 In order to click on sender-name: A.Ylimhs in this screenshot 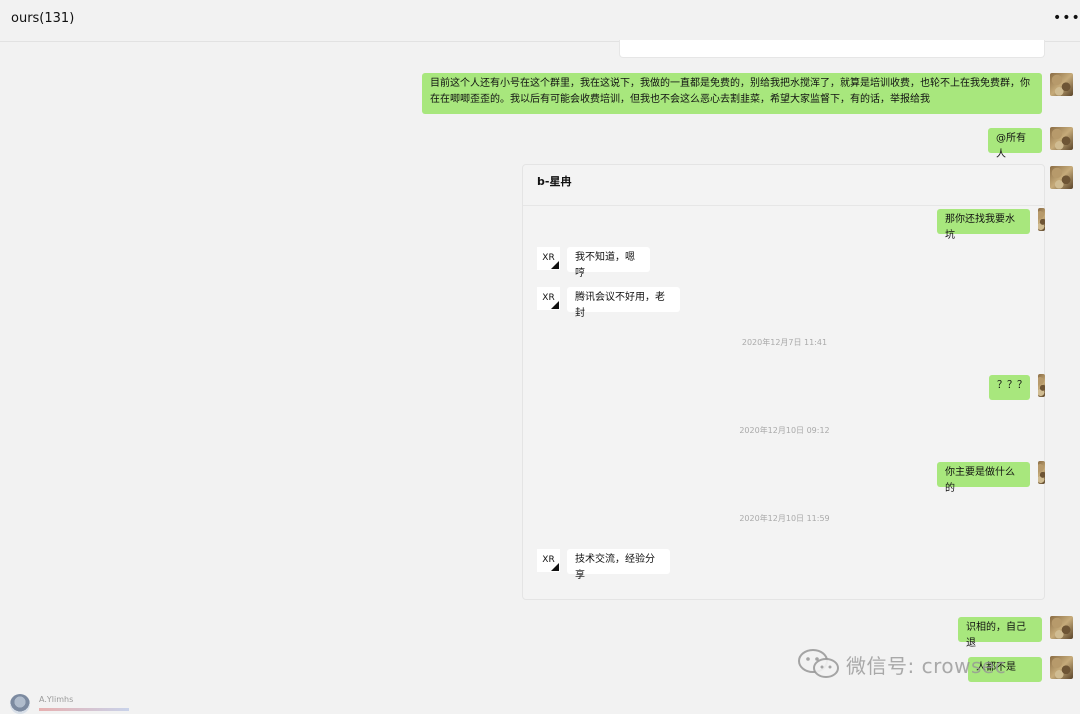, I will do `click(56, 699)`.